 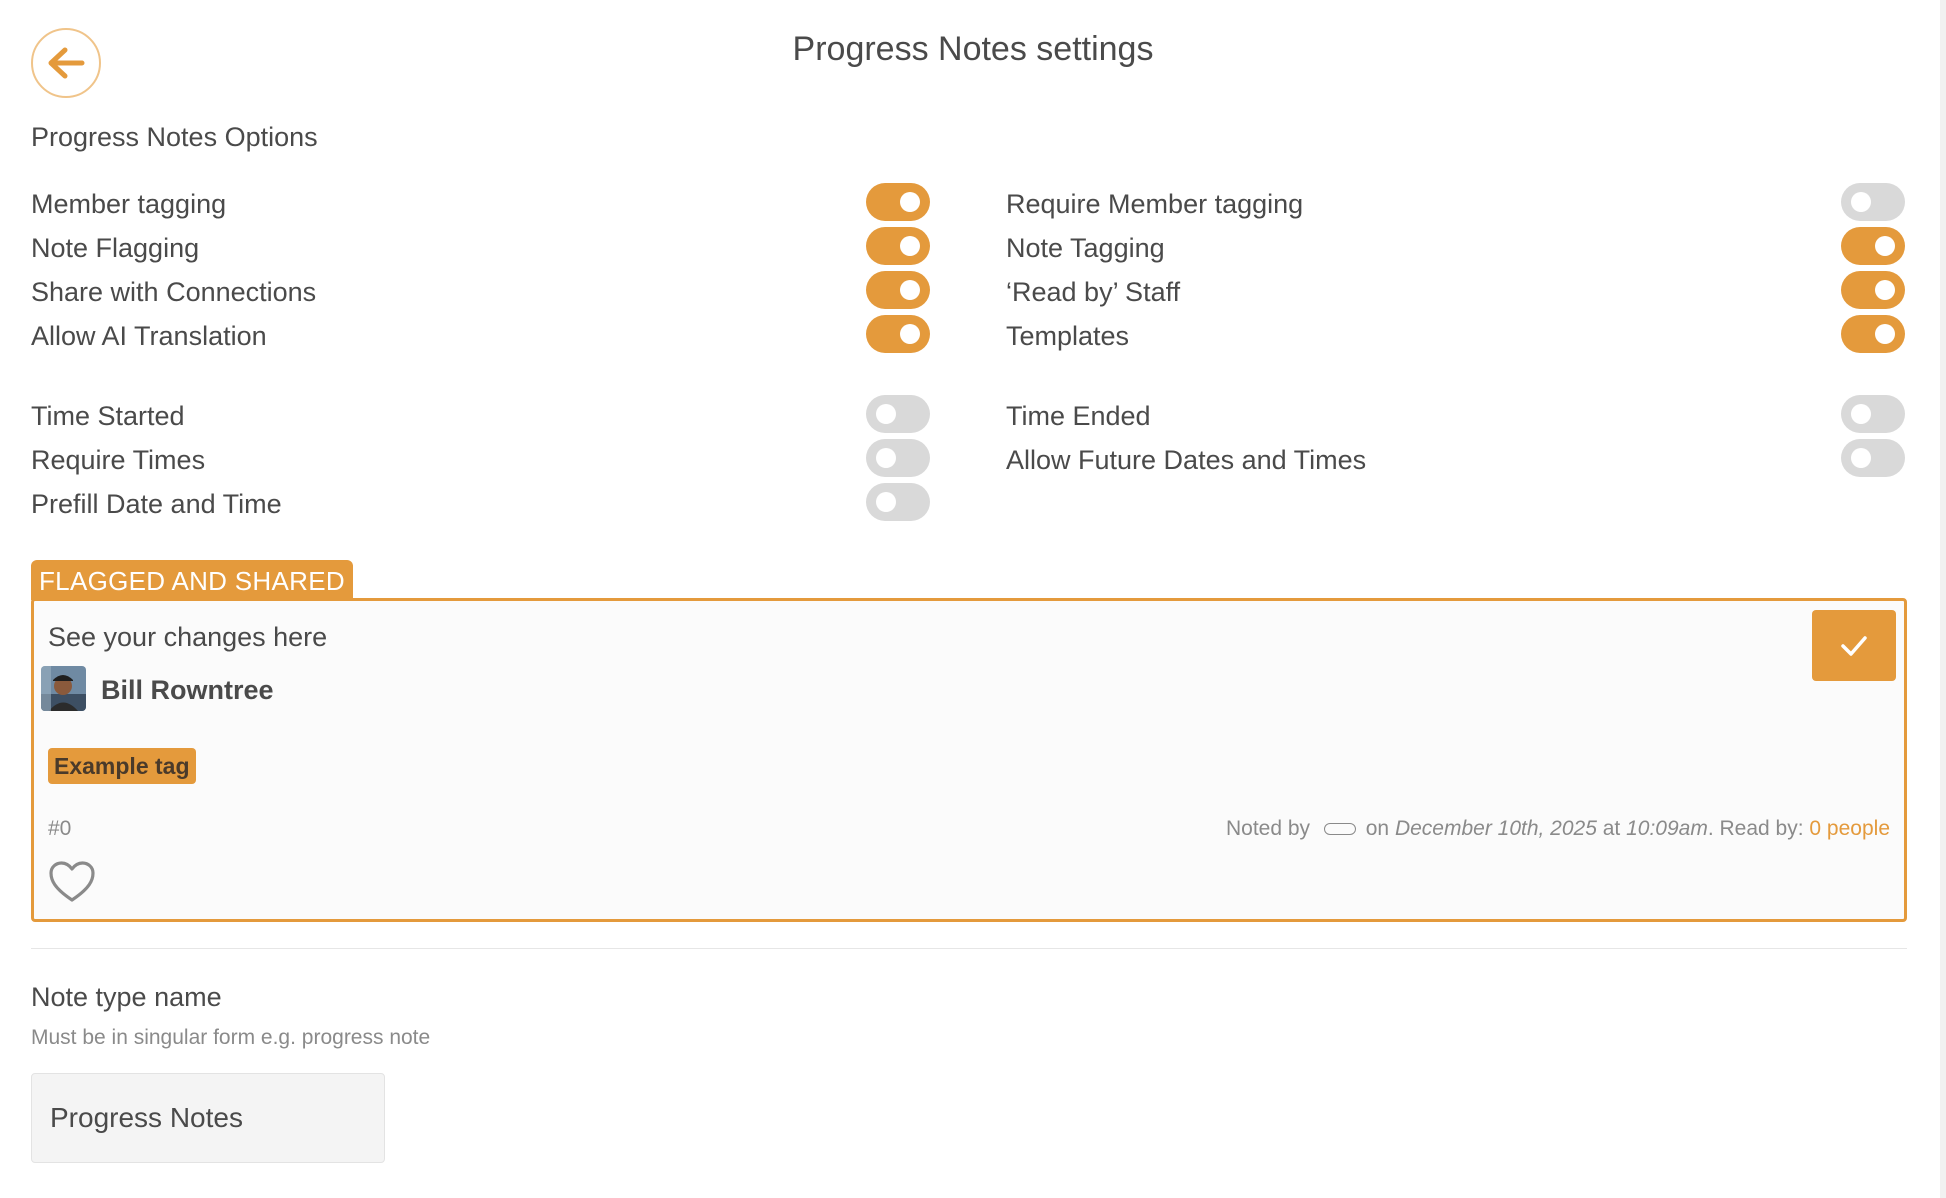 I want to click on note-time: 10:09am, so click(x=1667, y=828).